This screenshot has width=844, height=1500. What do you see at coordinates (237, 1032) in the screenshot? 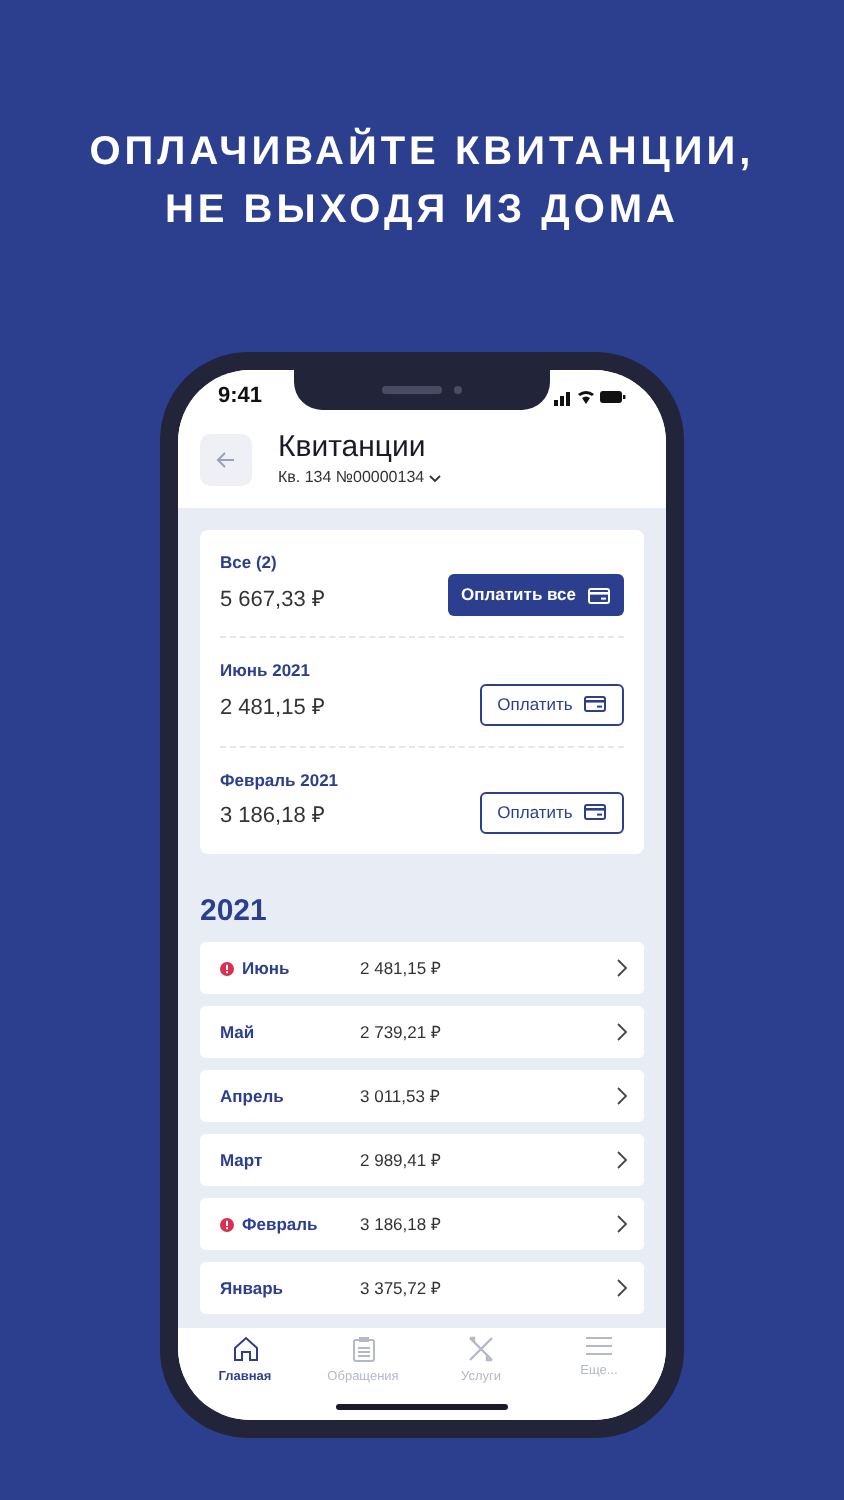
I see `month-name: Май` at bounding box center [237, 1032].